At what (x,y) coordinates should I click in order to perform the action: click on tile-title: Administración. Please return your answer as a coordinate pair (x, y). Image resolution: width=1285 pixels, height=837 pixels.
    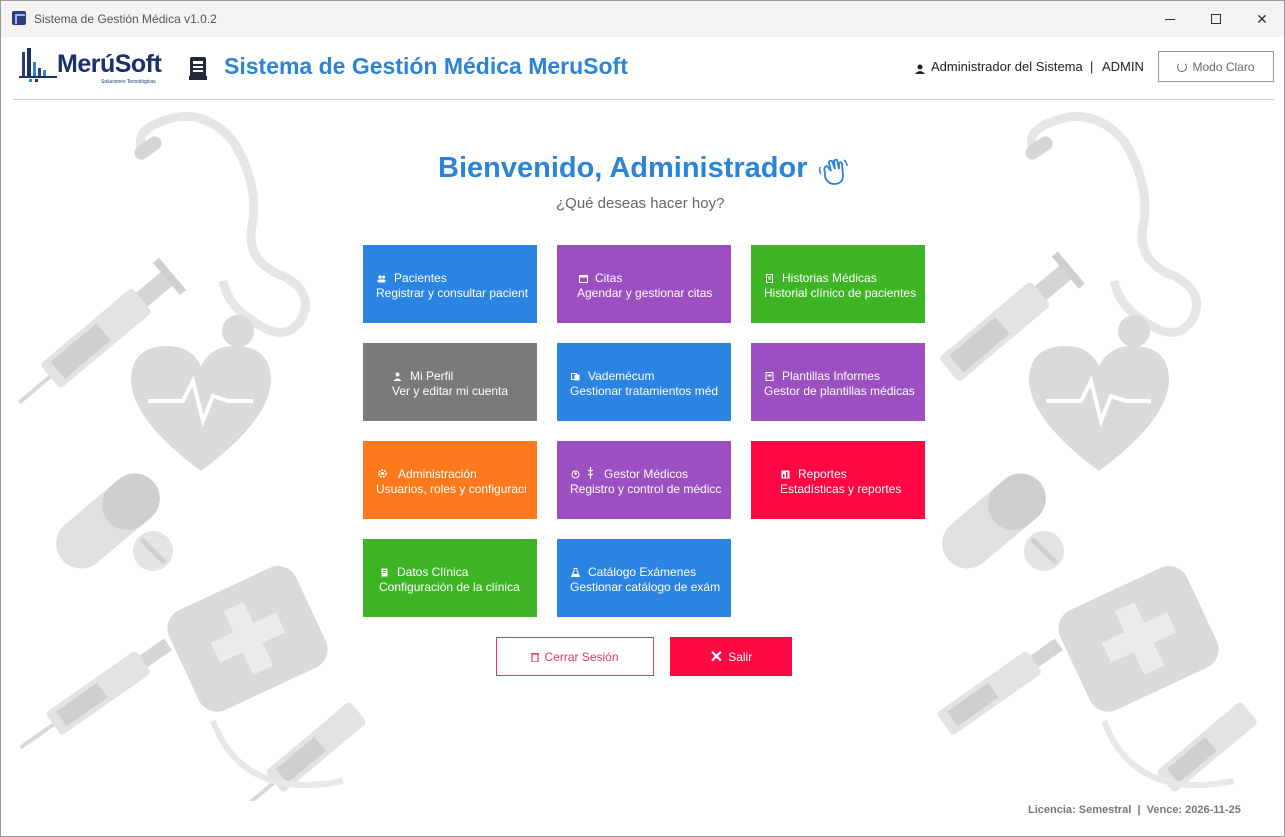
    Looking at the image, I should click on (437, 474).